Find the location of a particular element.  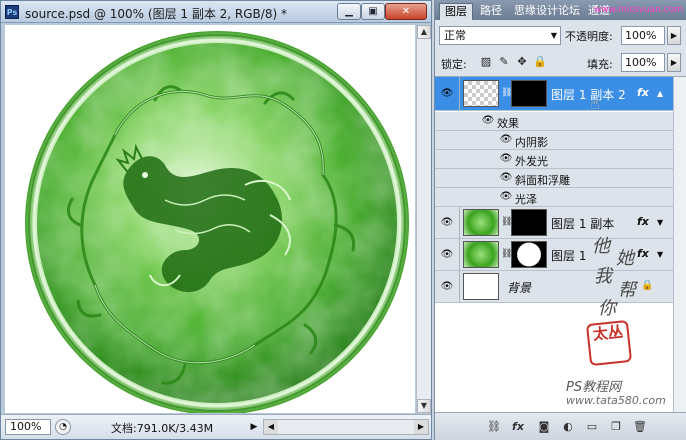

fill-label: 填充: is located at coordinates (600, 64).